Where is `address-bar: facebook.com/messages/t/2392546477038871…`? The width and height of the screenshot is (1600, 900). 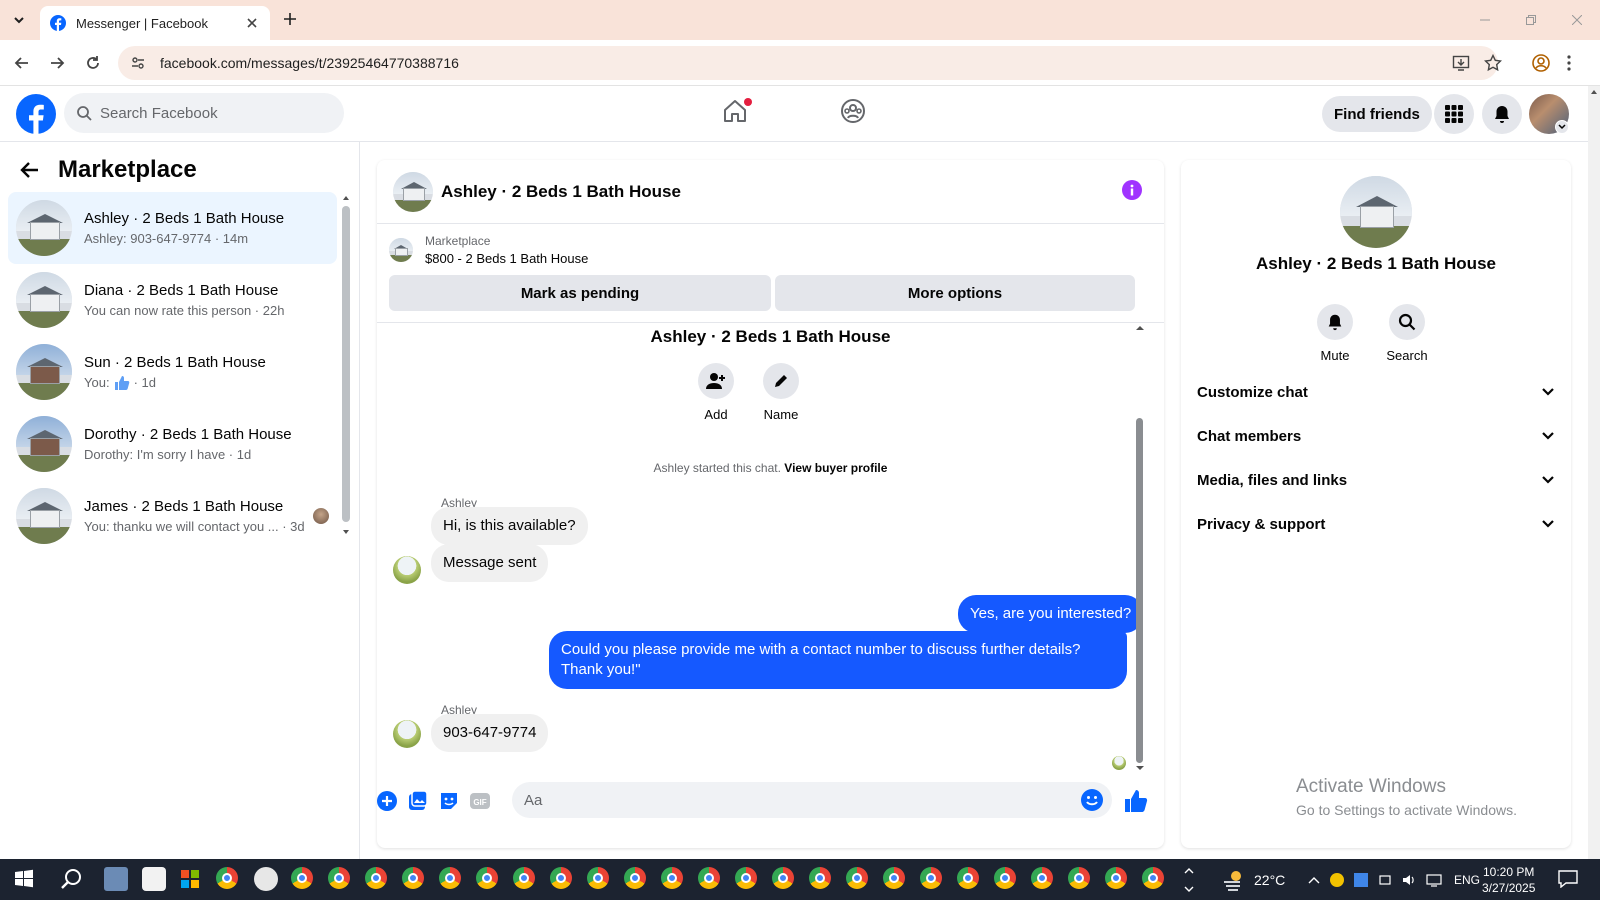
address-bar: facebook.com/messages/t/2392546477038871… is located at coordinates (808, 63).